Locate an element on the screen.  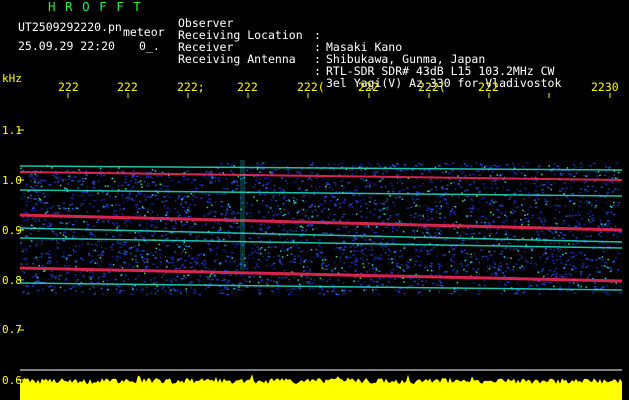
y-tick-label: 1.0 is located at coordinates (12, 180).